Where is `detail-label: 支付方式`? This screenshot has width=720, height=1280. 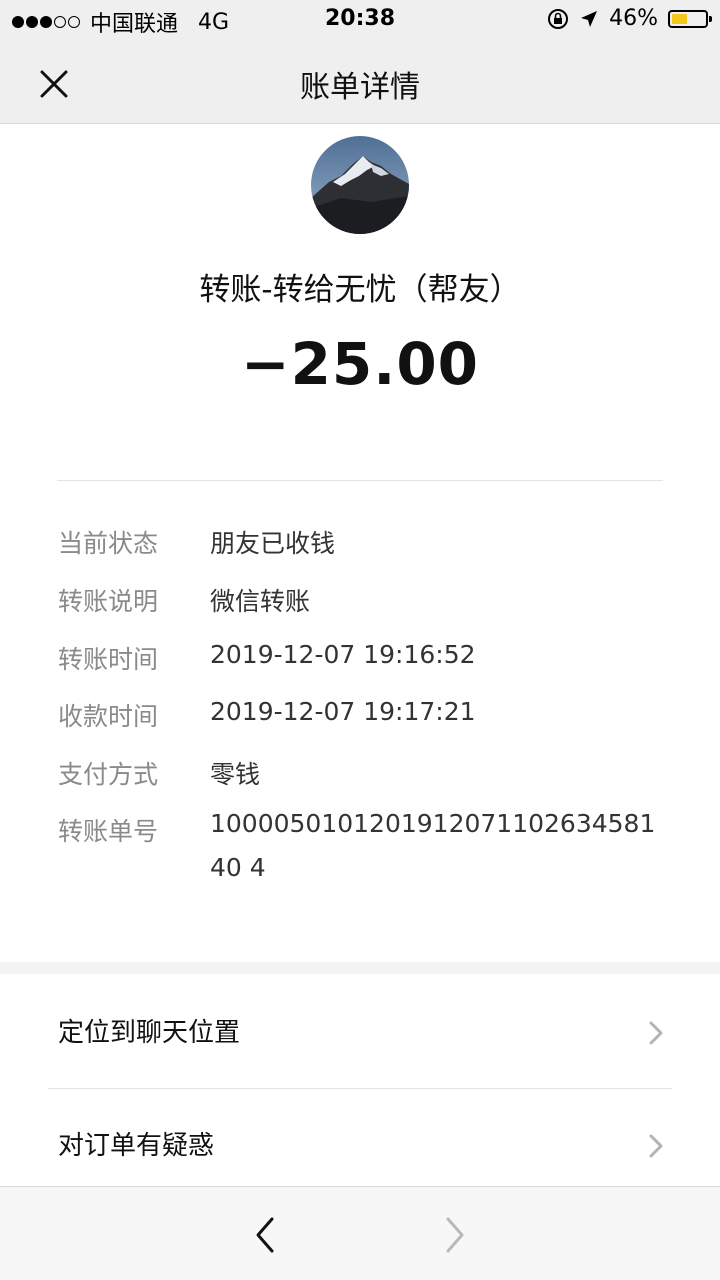
detail-label: 支付方式 is located at coordinates (108, 774).